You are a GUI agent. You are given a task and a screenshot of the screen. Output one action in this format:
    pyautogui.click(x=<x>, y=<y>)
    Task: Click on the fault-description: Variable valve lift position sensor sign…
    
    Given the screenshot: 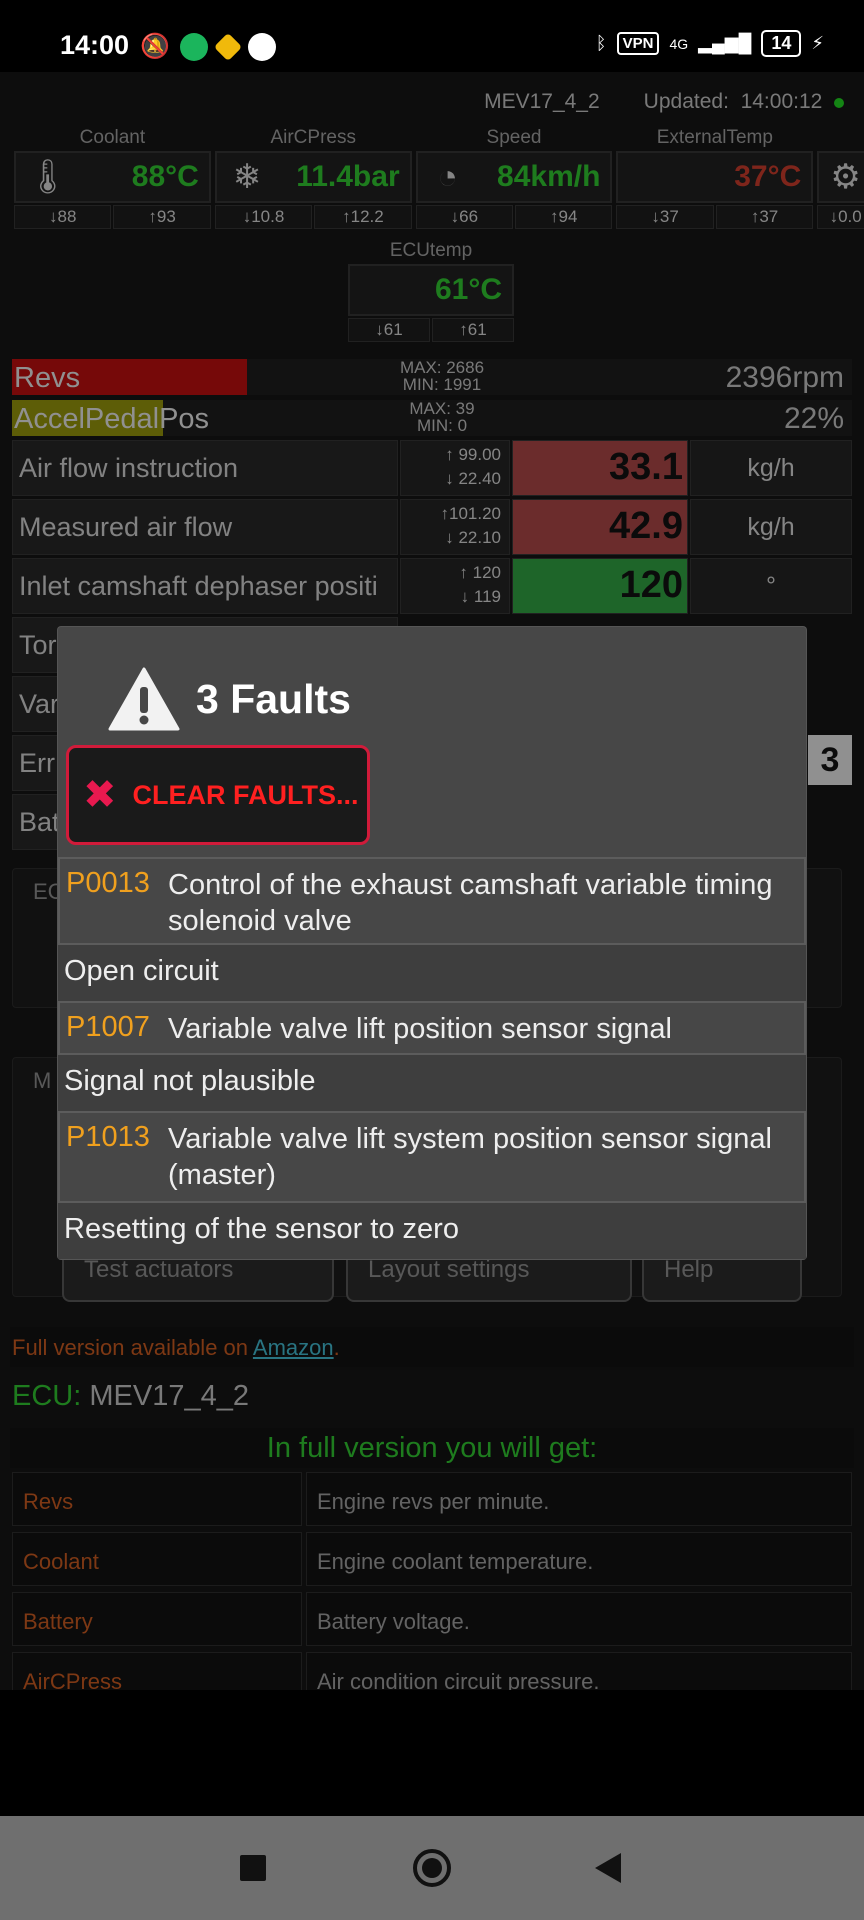 What is the action you would take?
    pyautogui.click(x=420, y=1029)
    